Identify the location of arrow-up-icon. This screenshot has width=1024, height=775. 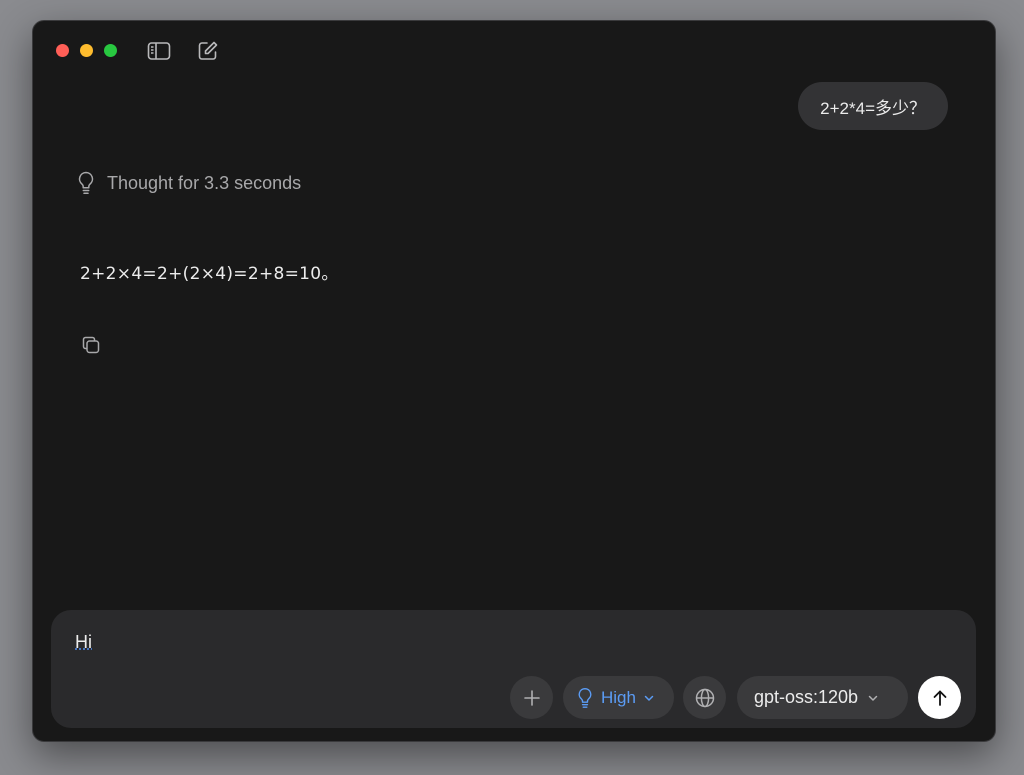
(939, 698).